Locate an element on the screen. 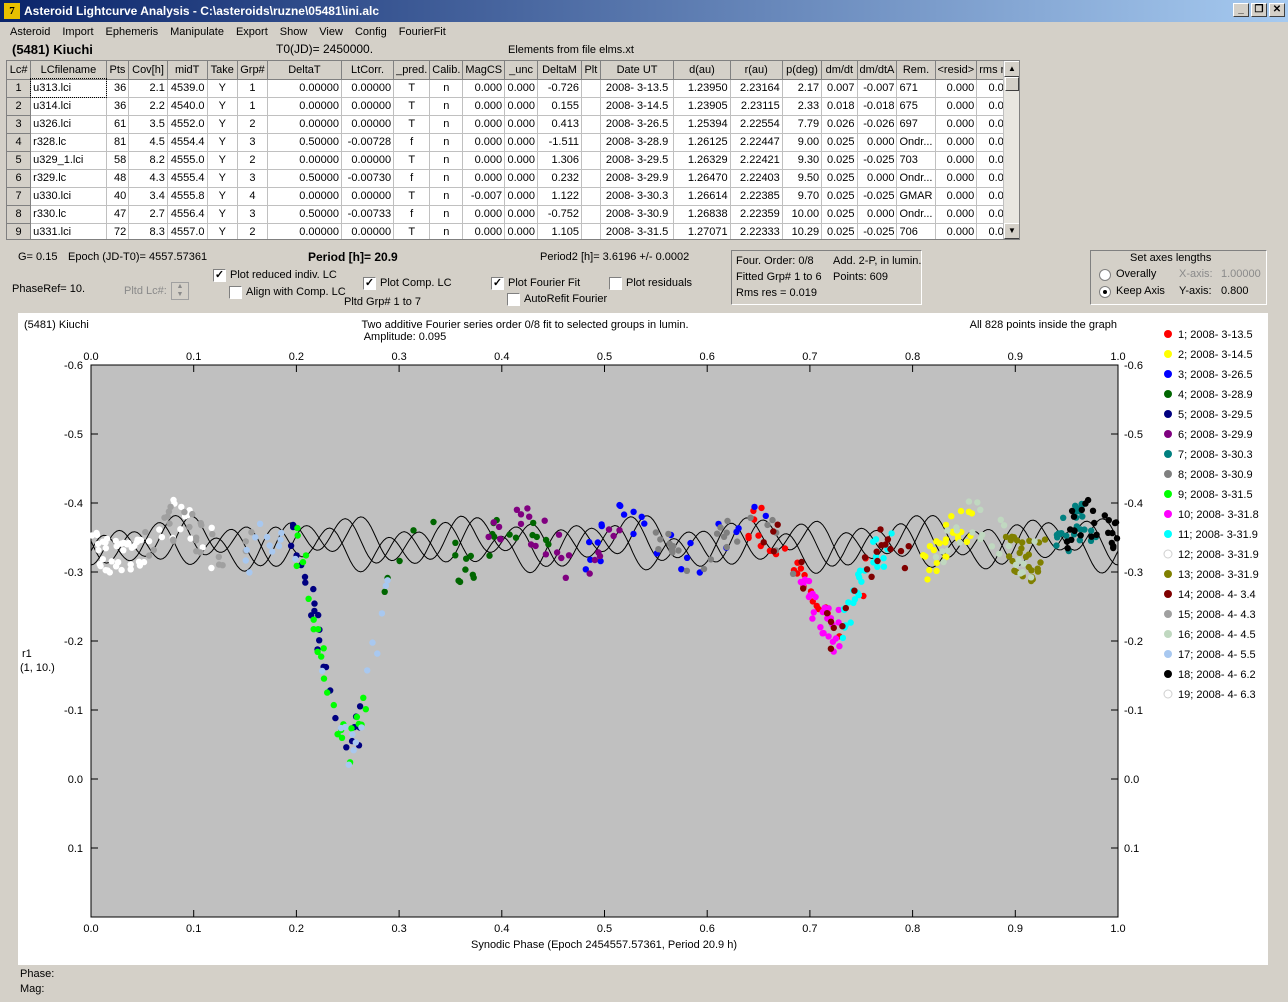  table-cell: 10.00 is located at coordinates (802, 214).